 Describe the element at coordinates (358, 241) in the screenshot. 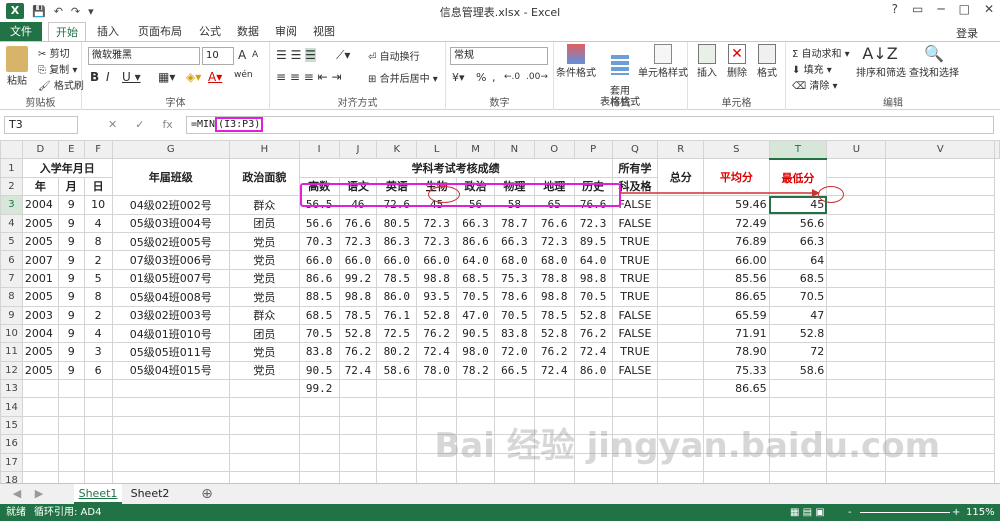

I see `cell-score: 72.3` at that location.